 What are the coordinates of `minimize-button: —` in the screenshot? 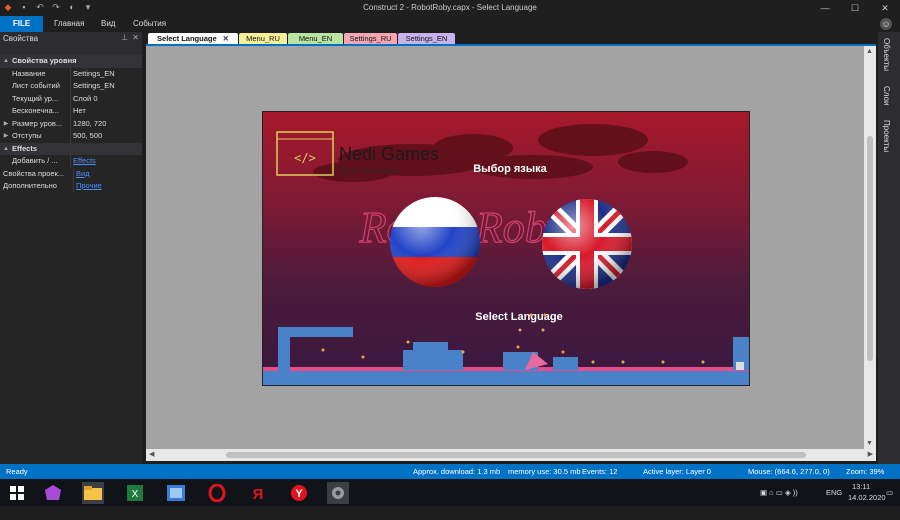 It's located at (825, 8).